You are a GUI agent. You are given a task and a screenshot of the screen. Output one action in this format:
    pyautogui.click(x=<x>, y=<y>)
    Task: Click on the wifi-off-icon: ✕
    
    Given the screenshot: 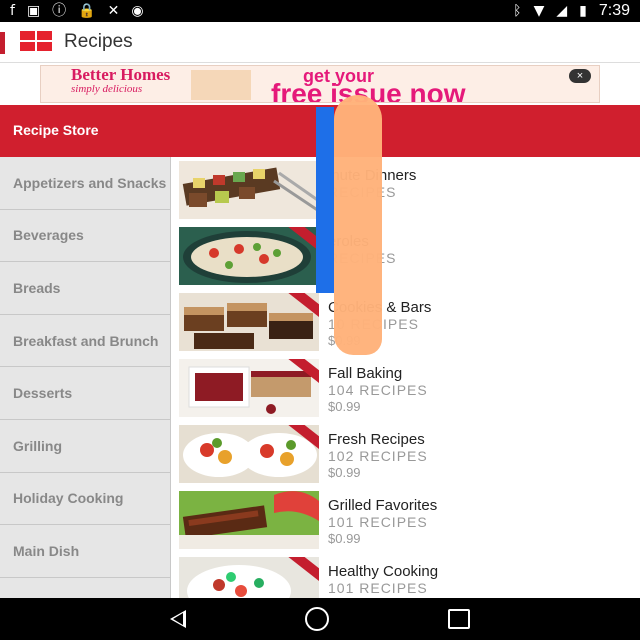 What is the action you would take?
    pyautogui.click(x=113, y=11)
    